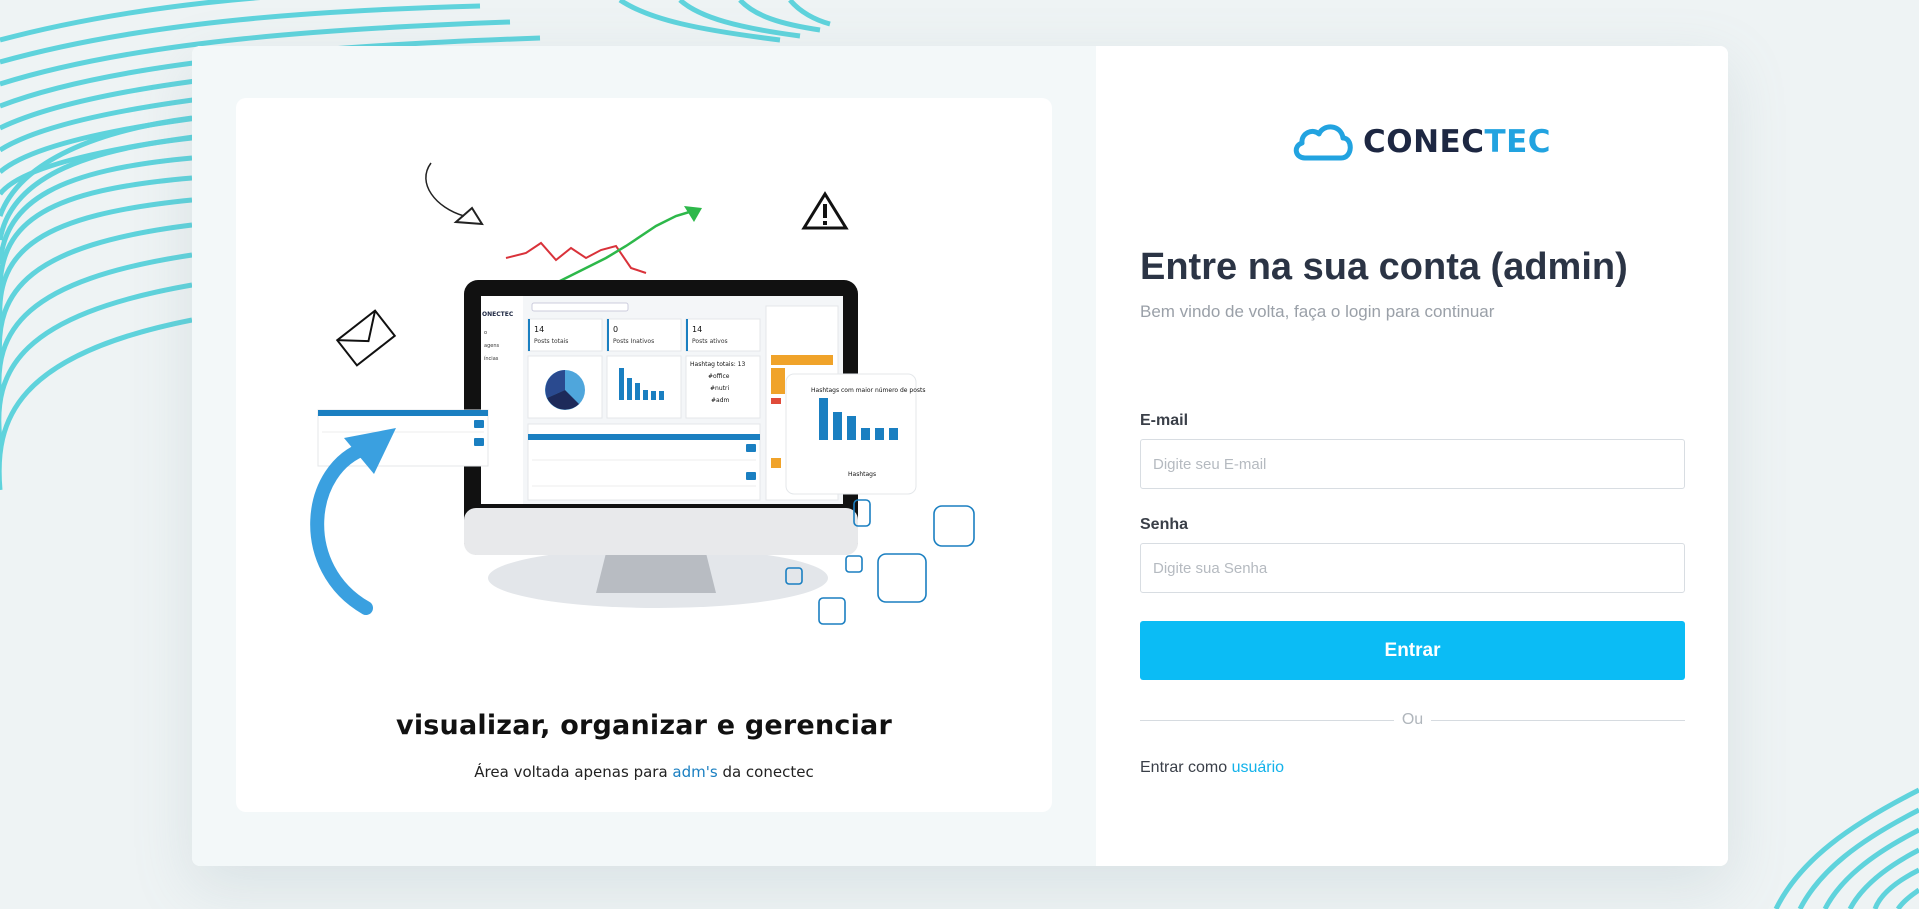 The width and height of the screenshot is (1919, 909). Describe the element at coordinates (862, 474) in the screenshot. I see `svg-text: Hashtags` at that location.